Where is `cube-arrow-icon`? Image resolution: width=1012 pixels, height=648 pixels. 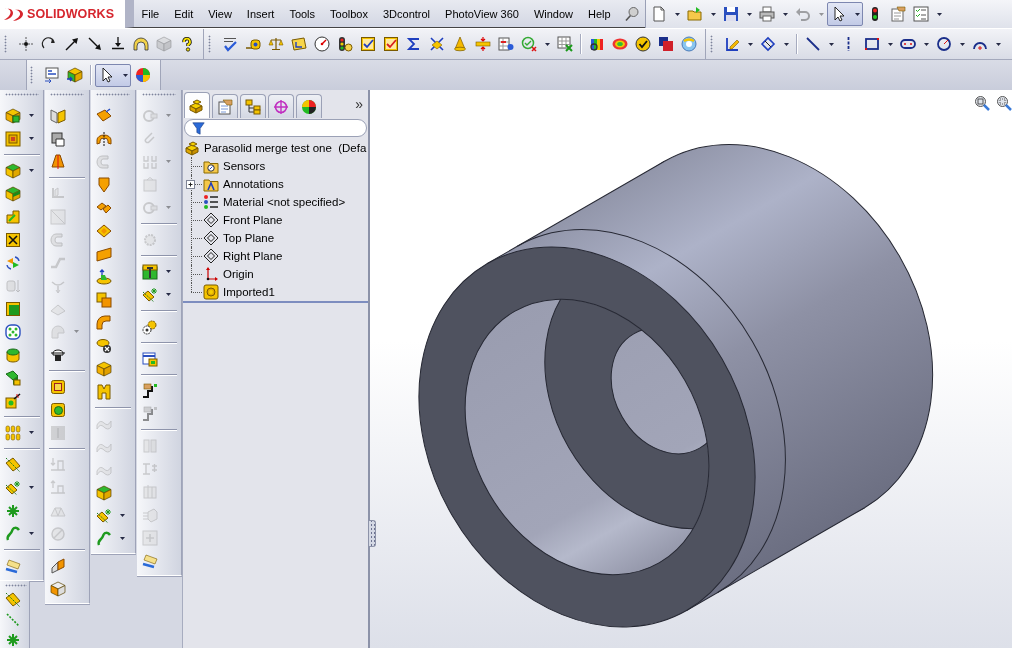
cube-arrow-icon is located at coordinates (74, 75).